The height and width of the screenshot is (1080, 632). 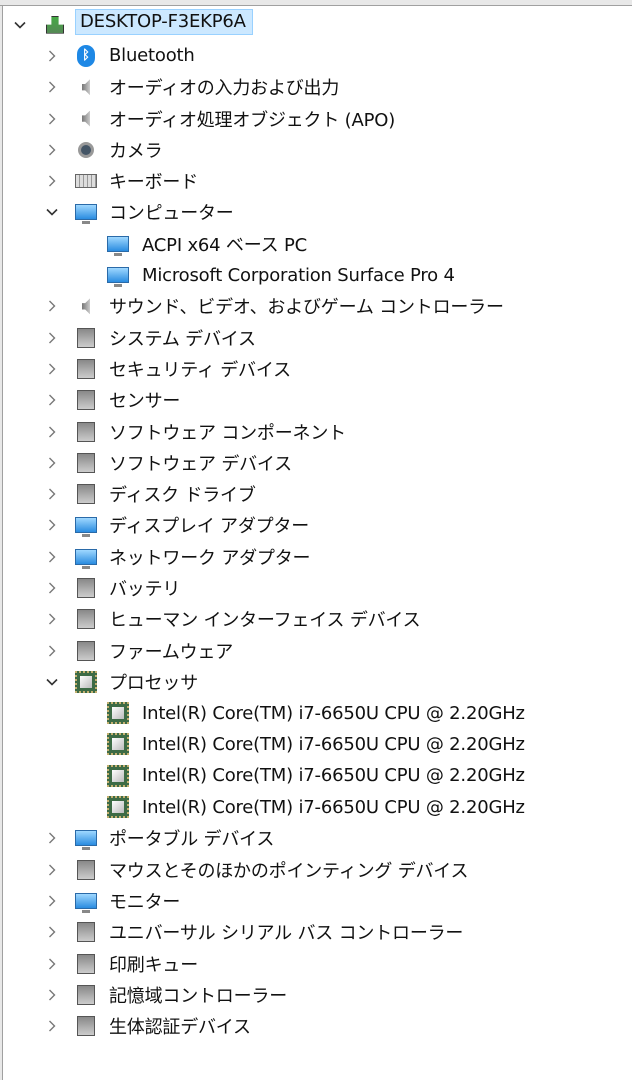 I want to click on monitor-icon, so click(x=118, y=244).